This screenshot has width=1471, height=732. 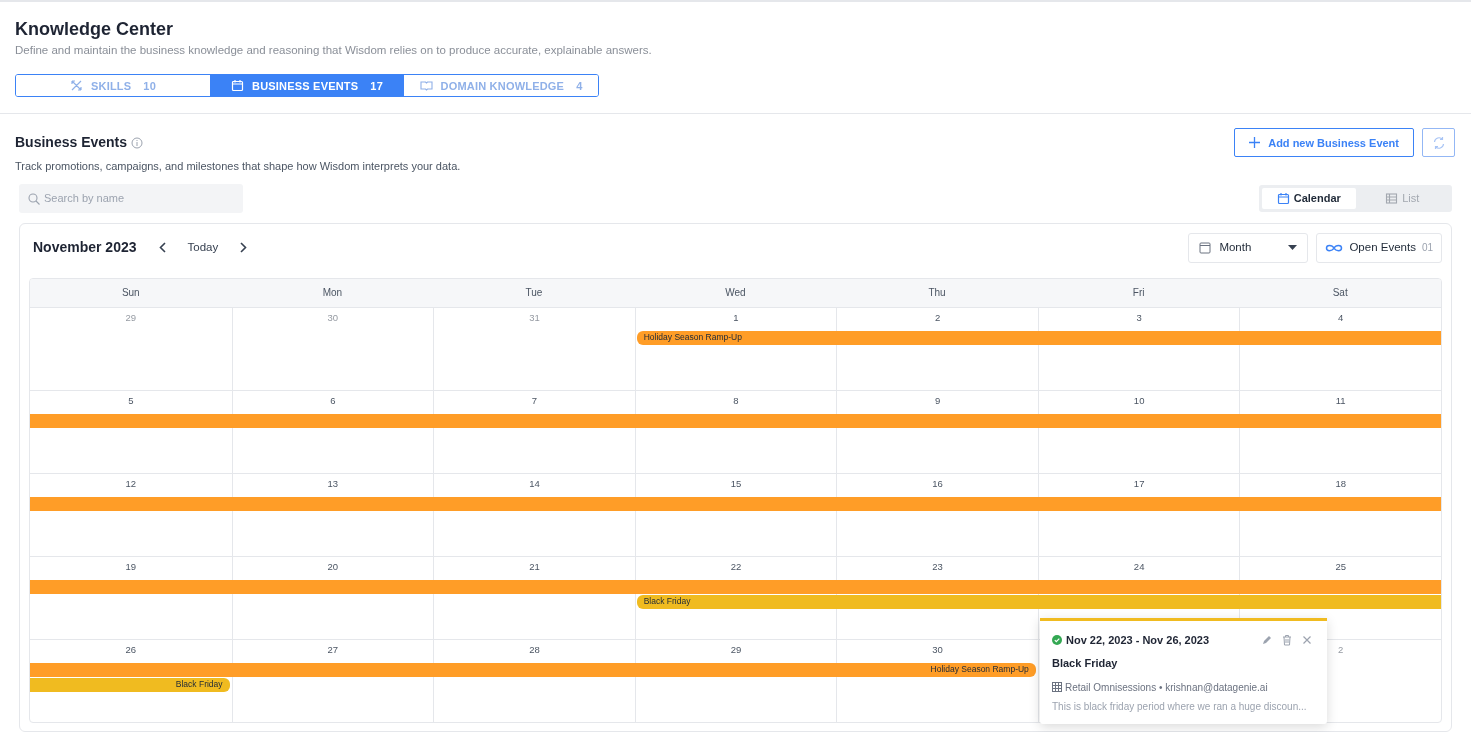 What do you see at coordinates (1139, 400) in the screenshot?
I see `day-number: 10` at bounding box center [1139, 400].